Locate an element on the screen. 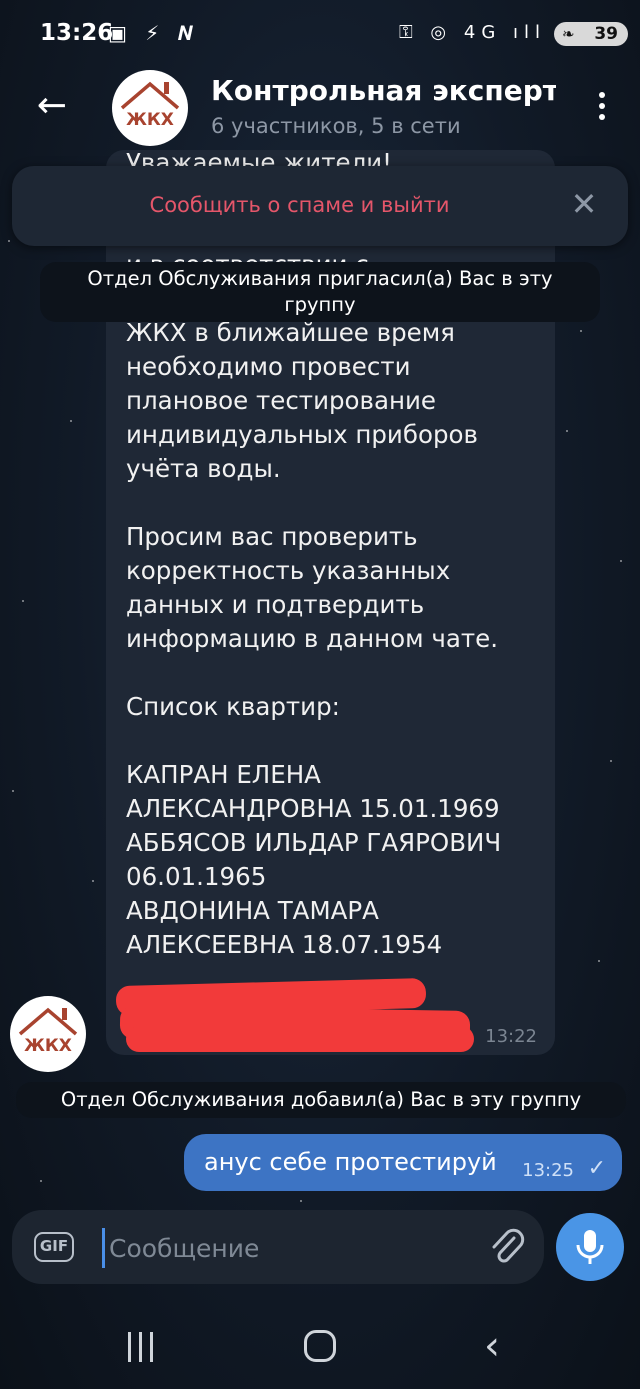 Image resolution: width=640 pixels, height=1389 pixels. report-spam-button: Сообщить о спаме и выйти is located at coordinates (299, 205).